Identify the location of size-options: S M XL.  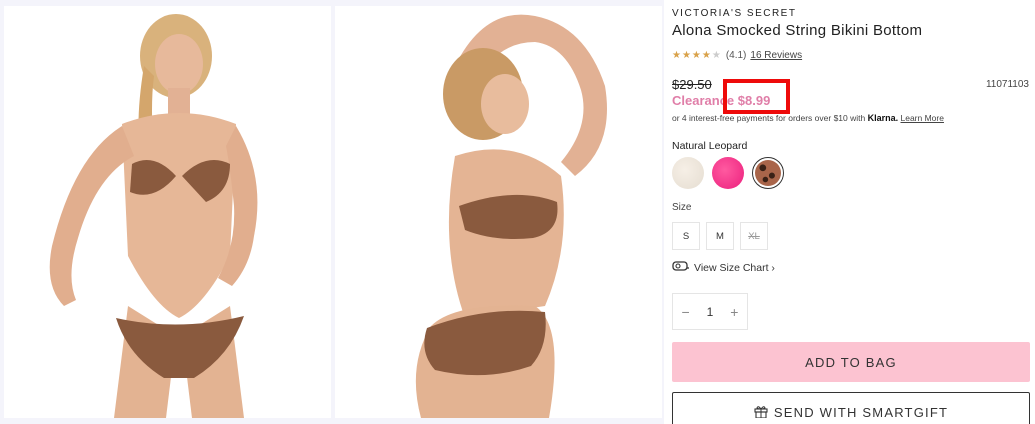
(720, 236).